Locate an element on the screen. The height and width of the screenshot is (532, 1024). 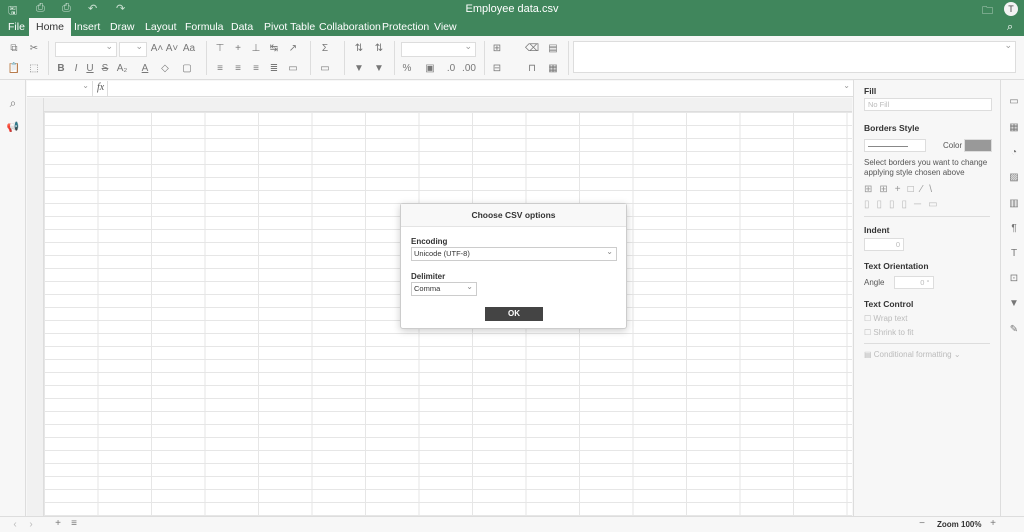
align-center-icon: ≡ is located at coordinates (238, 68).